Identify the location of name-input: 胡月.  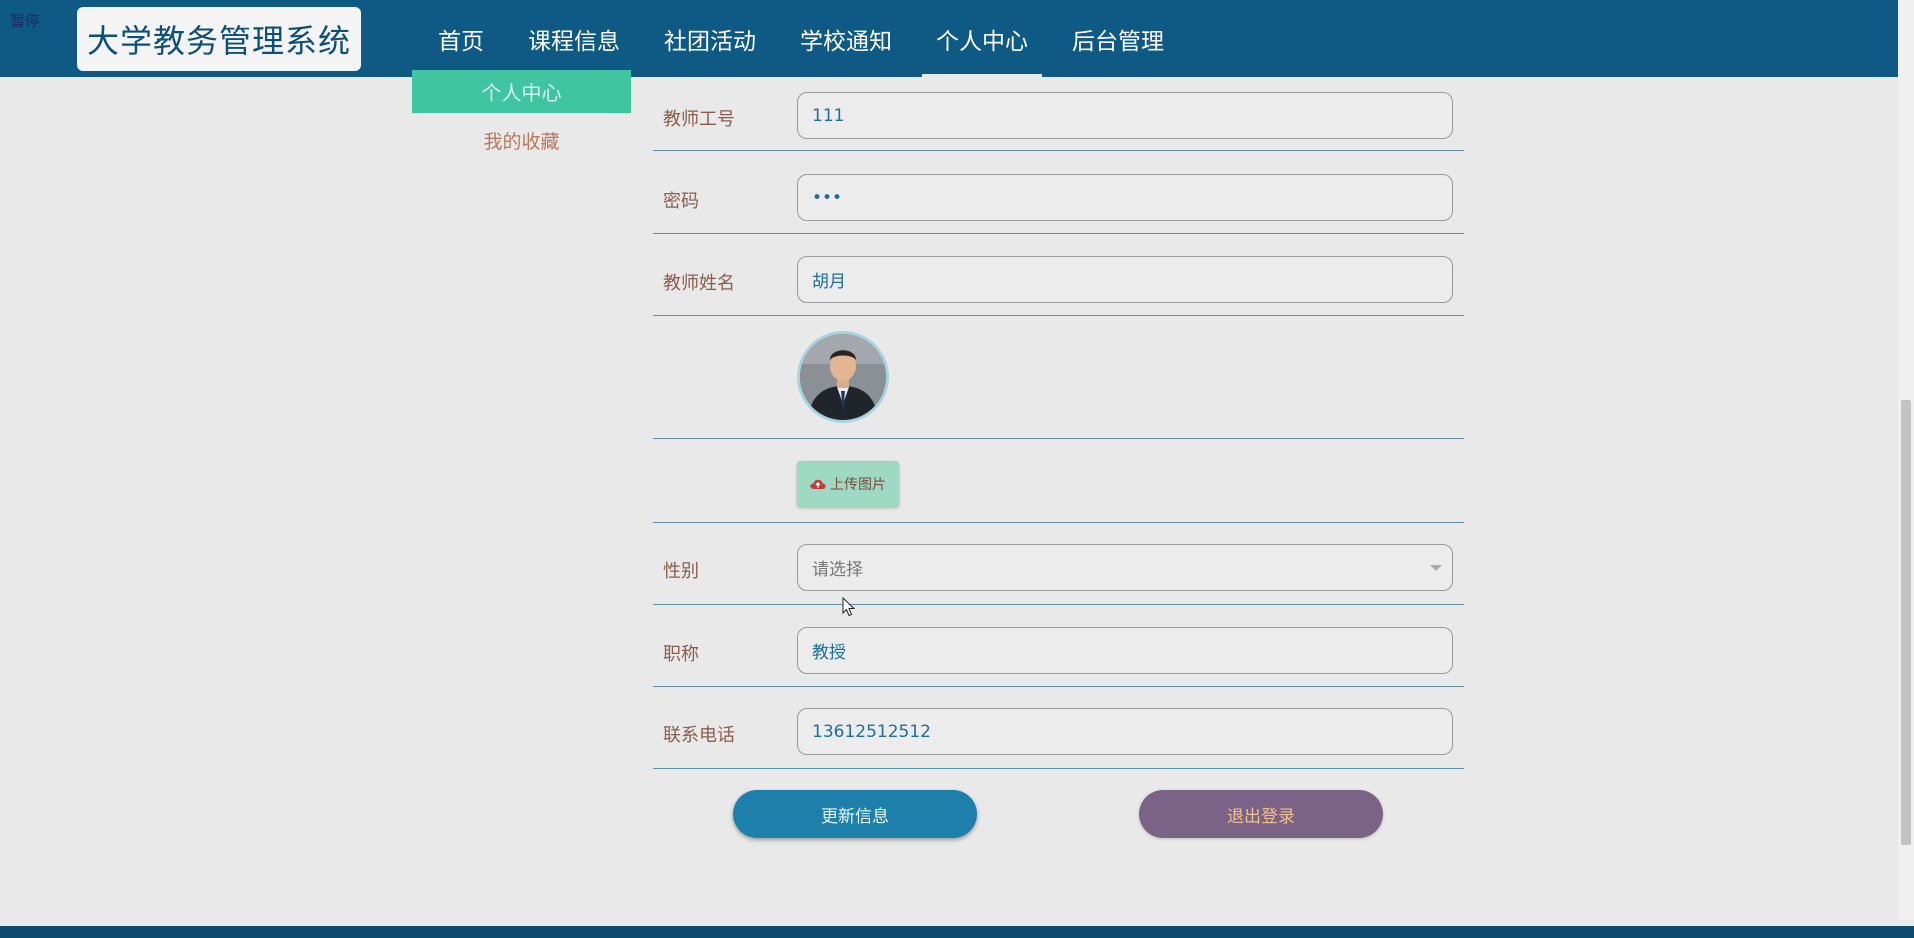
(1125, 279).